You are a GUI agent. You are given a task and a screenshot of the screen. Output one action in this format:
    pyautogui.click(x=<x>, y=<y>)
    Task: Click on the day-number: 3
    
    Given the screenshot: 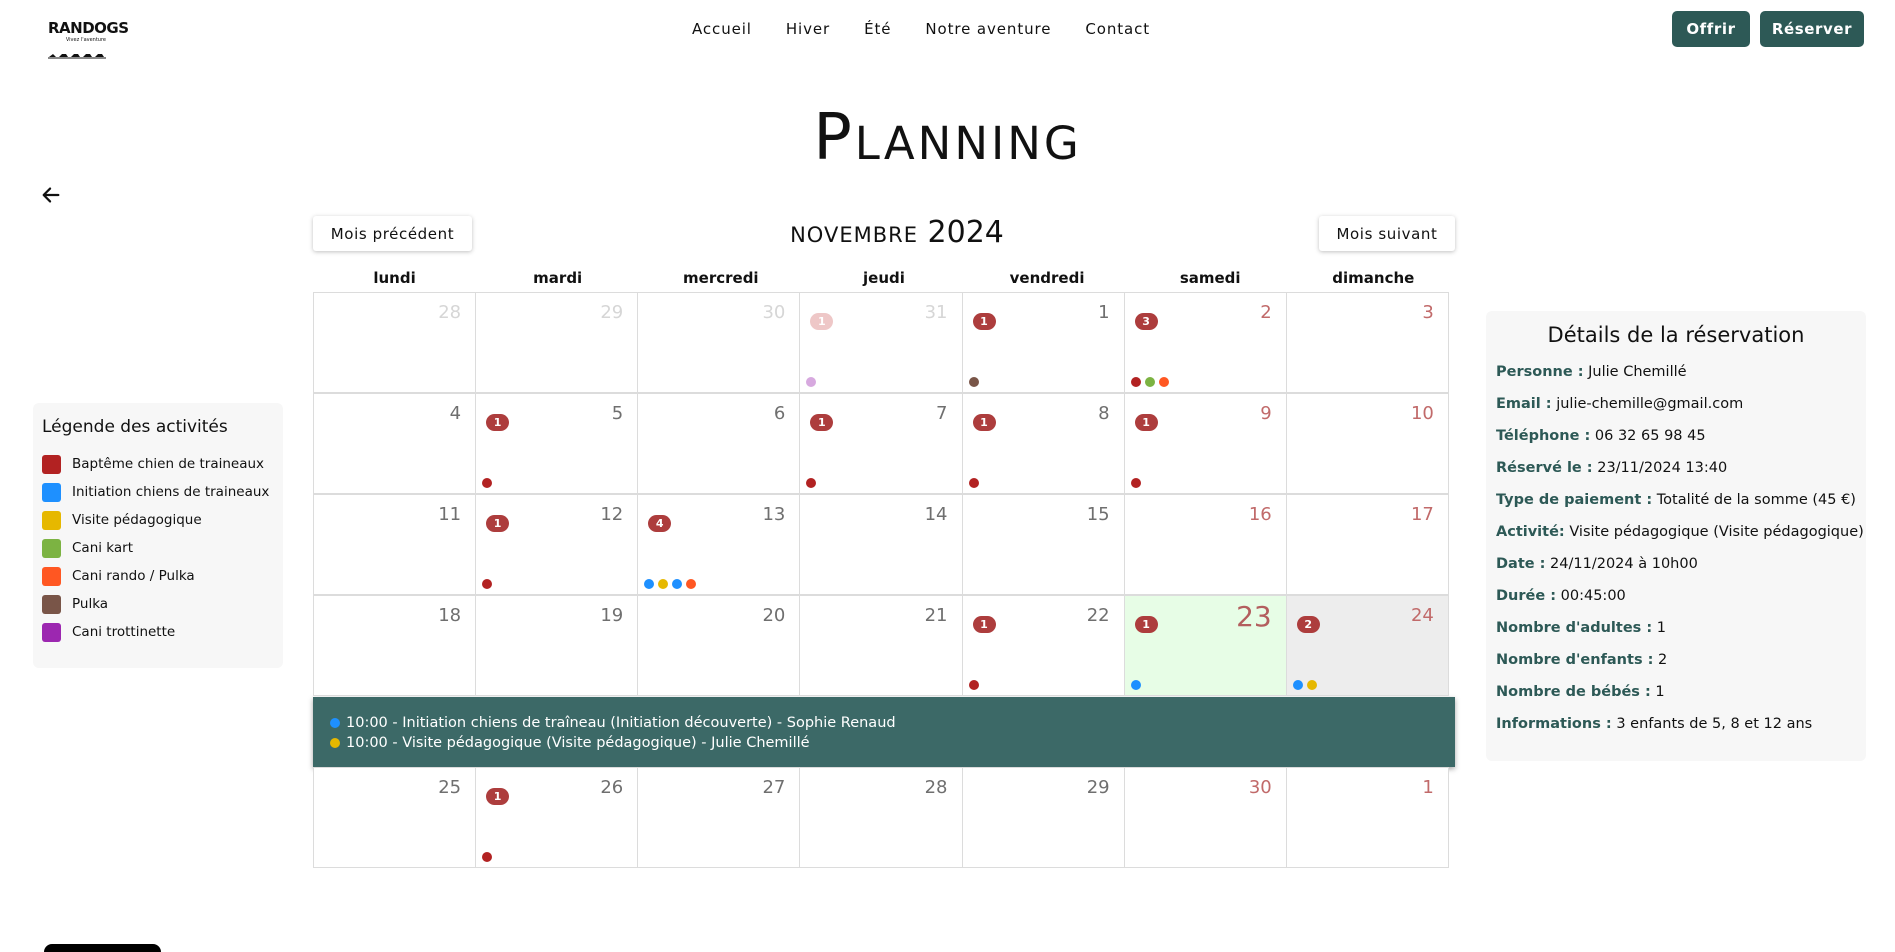 What is the action you would take?
    pyautogui.click(x=1428, y=312)
    